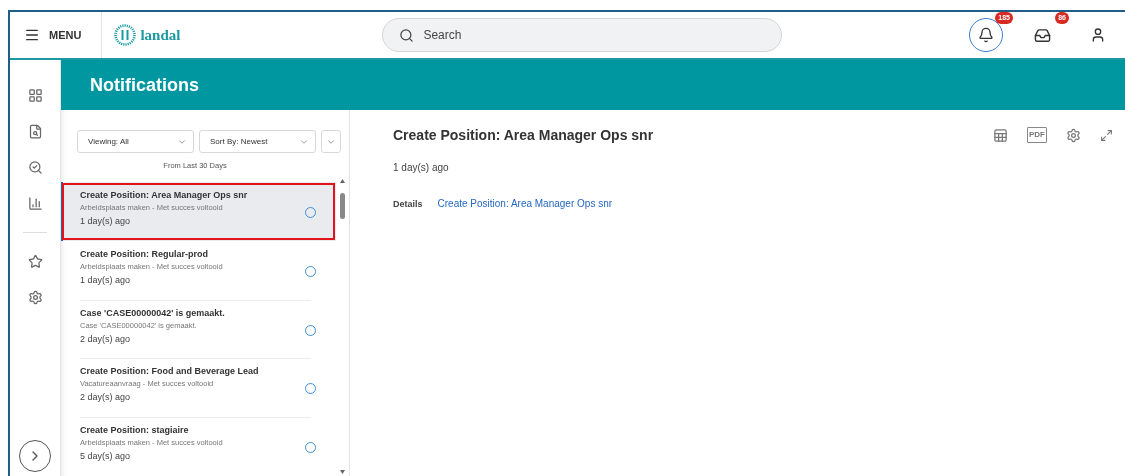 The height and width of the screenshot is (476, 1125). What do you see at coordinates (1098, 35) in the screenshot?
I see `user-icon` at bounding box center [1098, 35].